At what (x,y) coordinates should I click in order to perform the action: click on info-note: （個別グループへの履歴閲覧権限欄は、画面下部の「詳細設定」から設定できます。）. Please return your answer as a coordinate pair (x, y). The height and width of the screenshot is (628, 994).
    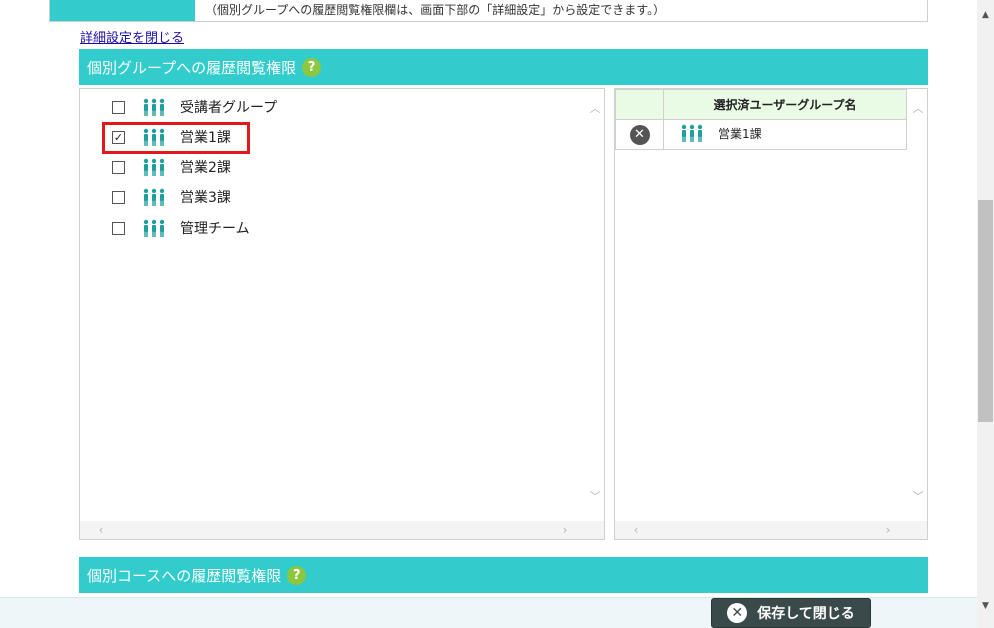
    Looking at the image, I should click on (435, 10).